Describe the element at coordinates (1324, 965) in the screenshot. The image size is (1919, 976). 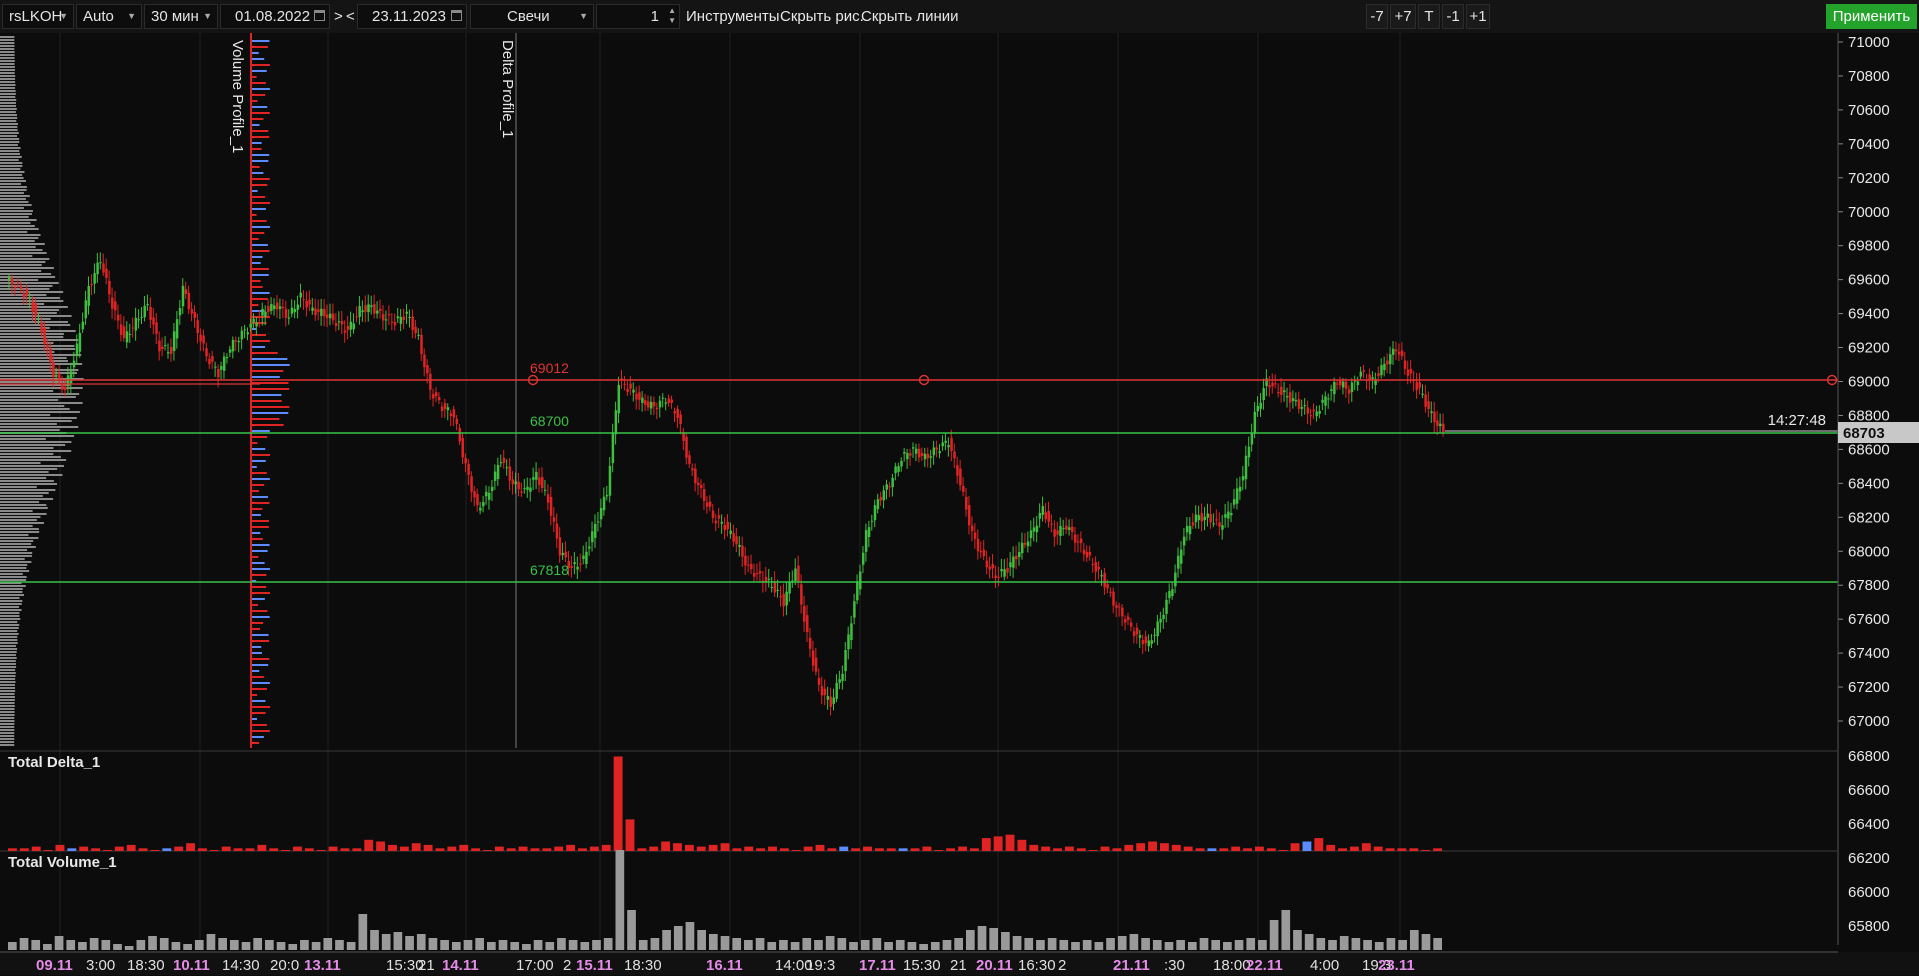
I see `time-tick-label: 4:00` at that location.